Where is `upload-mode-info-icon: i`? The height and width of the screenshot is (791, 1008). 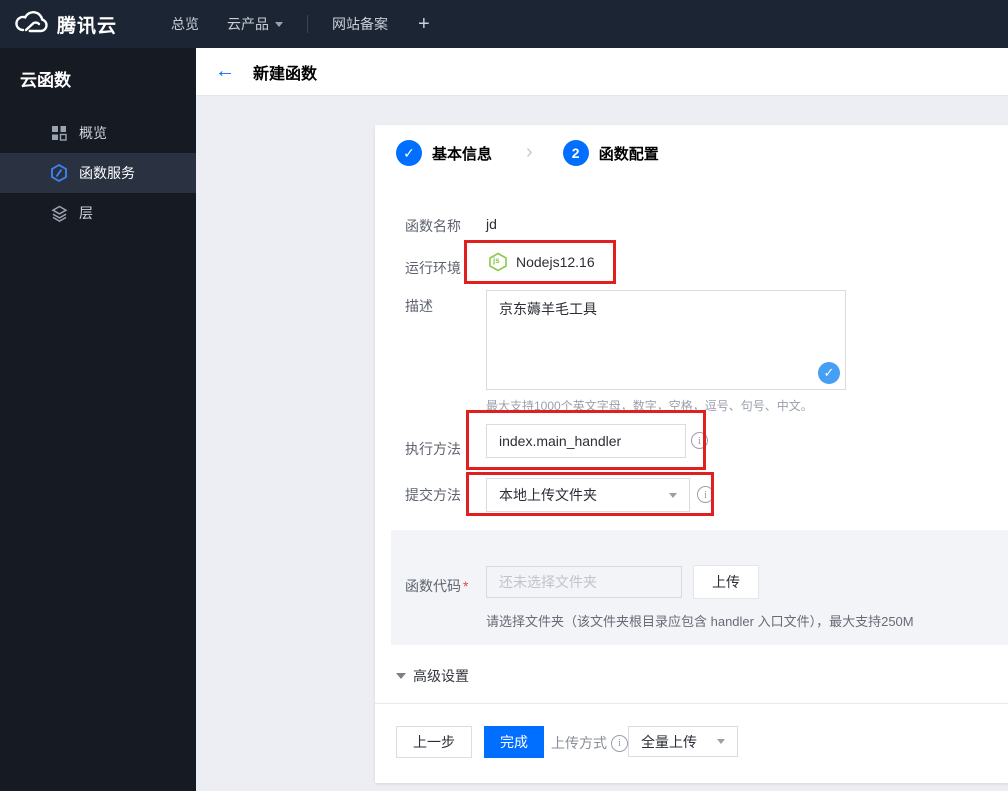
upload-mode-info-icon: i is located at coordinates (619, 743).